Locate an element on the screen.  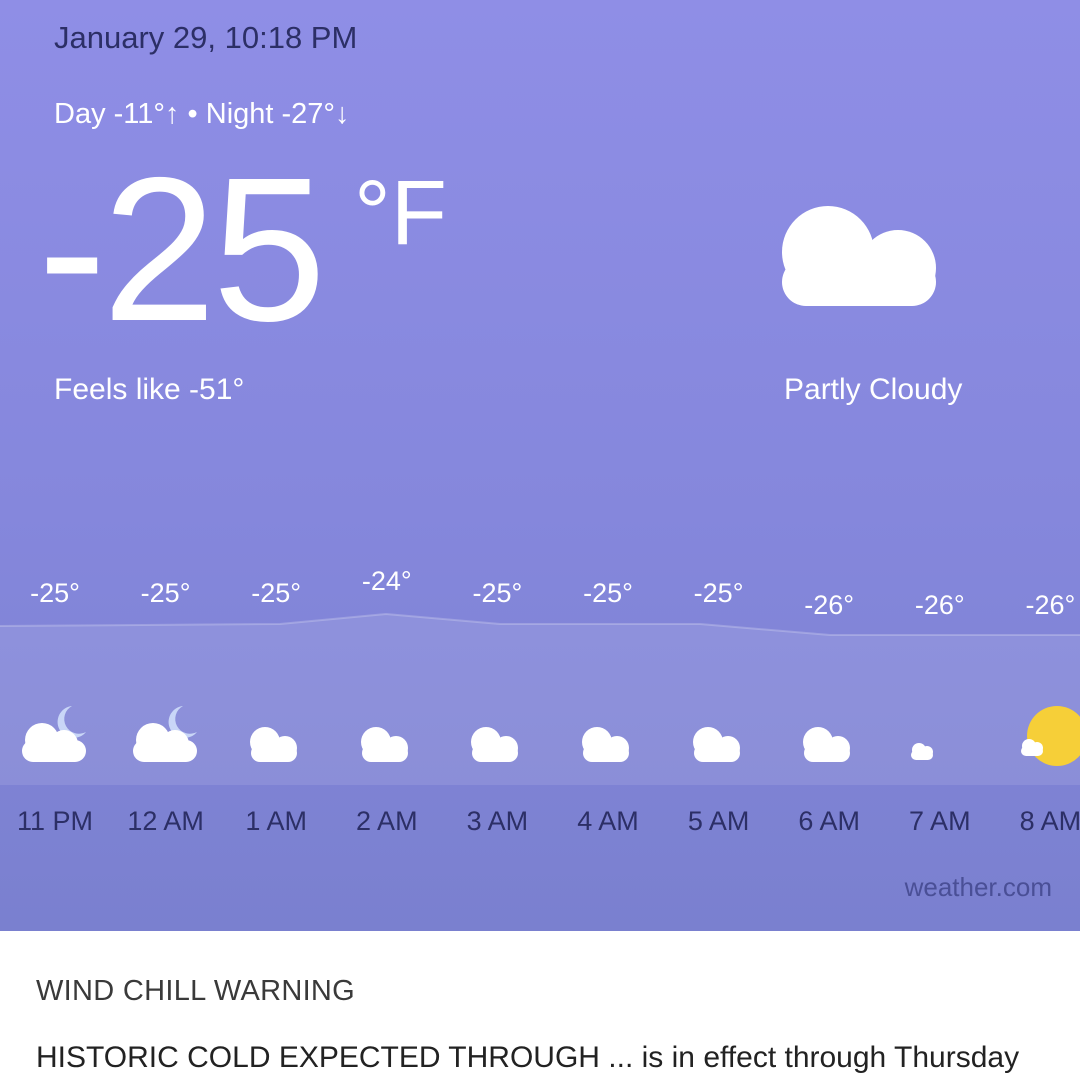
hourly-time: 7 AM is located at coordinates (940, 821).